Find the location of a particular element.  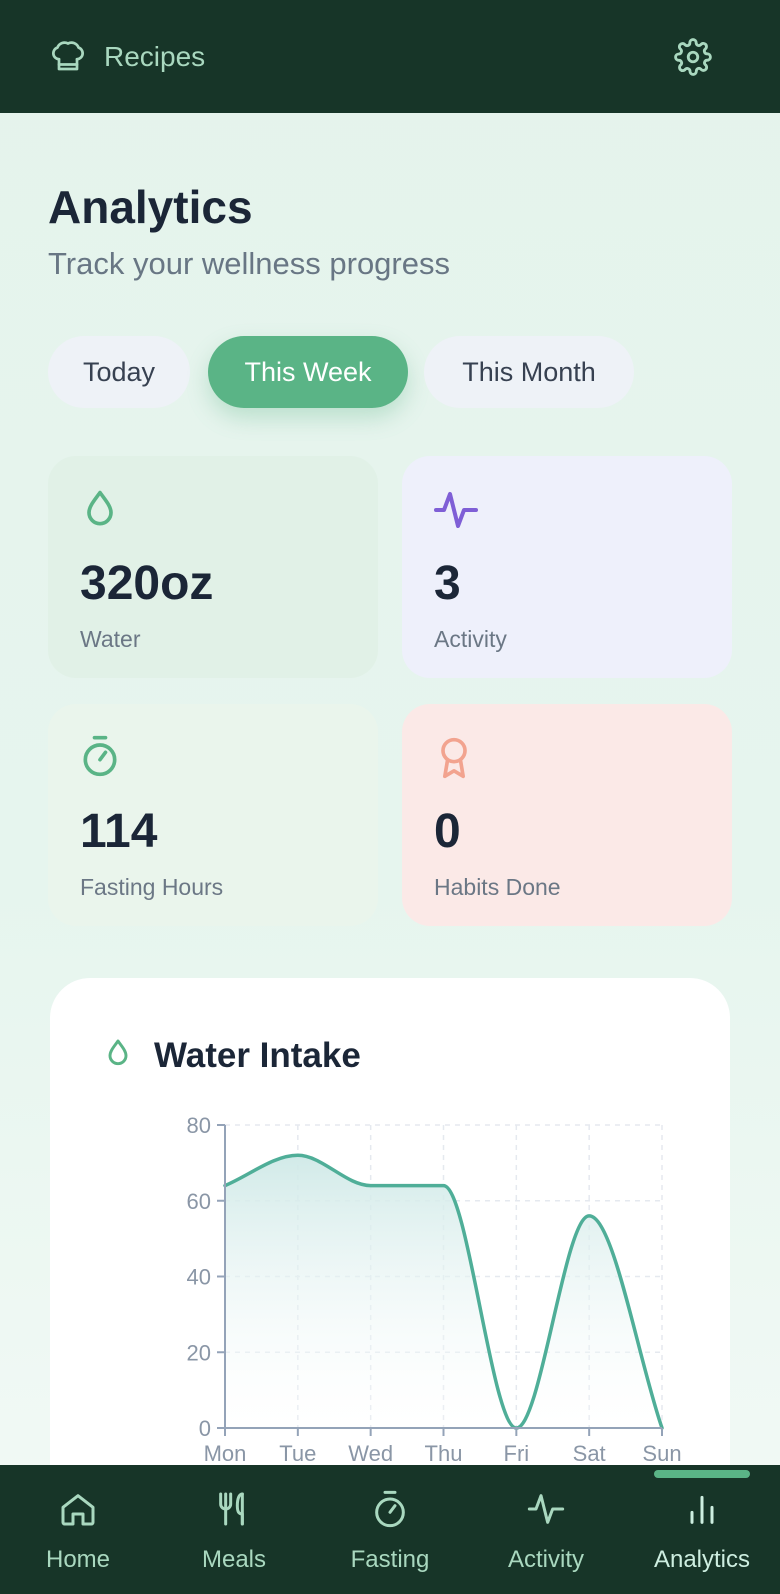

y-tick-label: 60 is located at coordinates (199, 1201).